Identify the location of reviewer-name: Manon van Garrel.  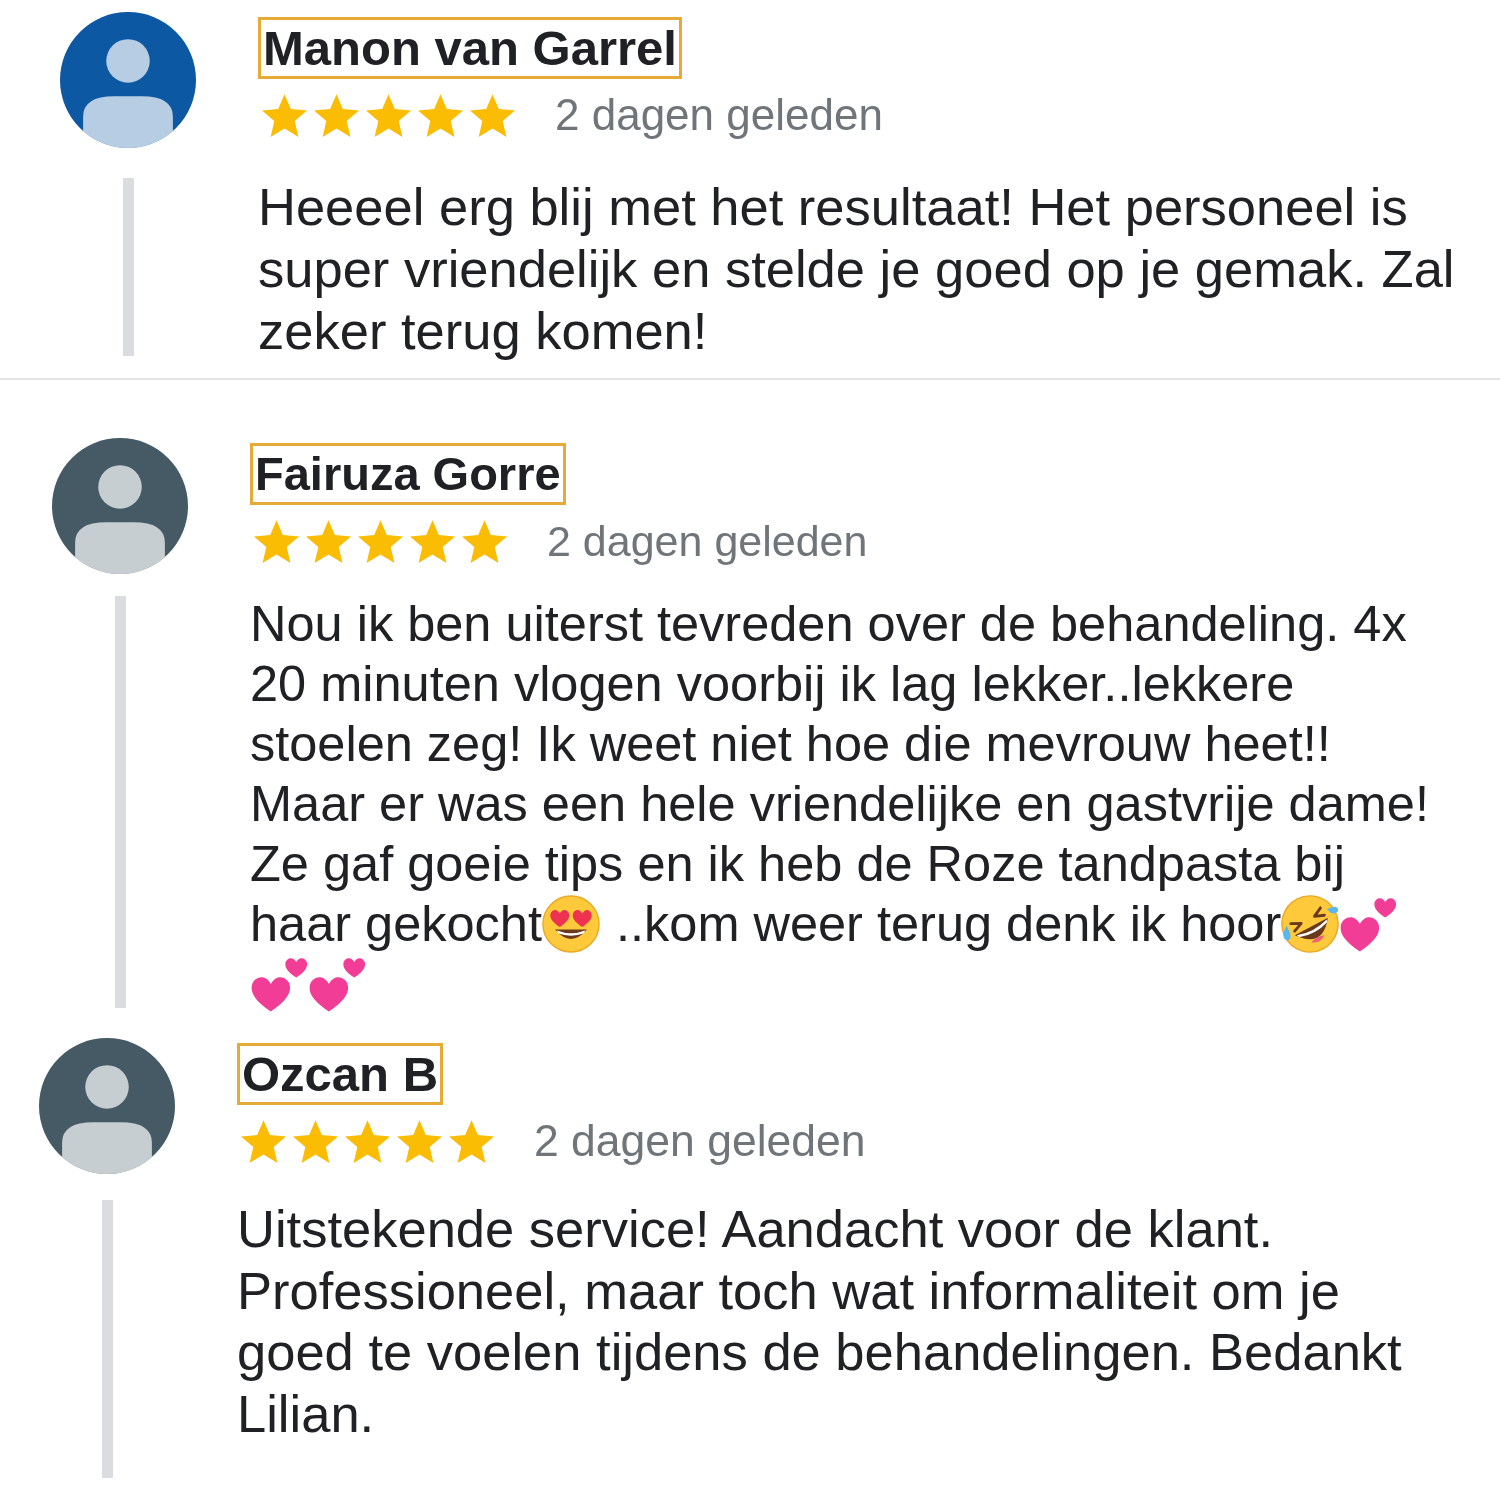
(470, 48).